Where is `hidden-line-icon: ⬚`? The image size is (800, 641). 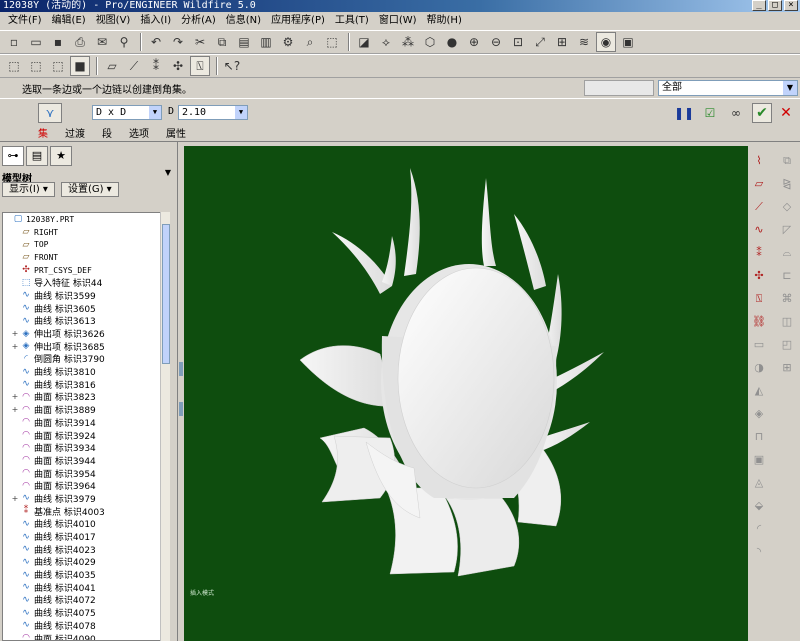
hidden-line-icon: ⬚ is located at coordinates (36, 66).